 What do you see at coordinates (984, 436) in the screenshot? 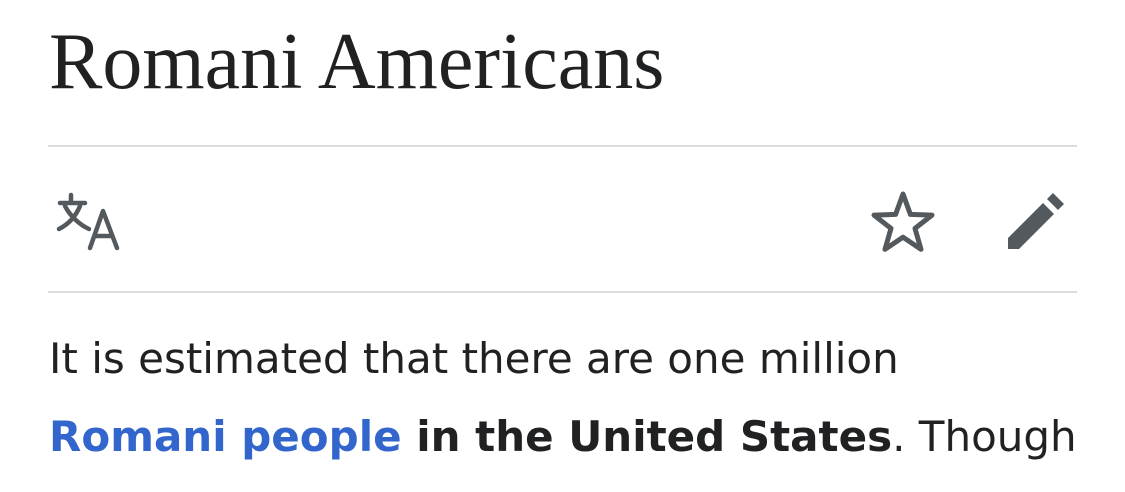
I see `body-text: . Though` at bounding box center [984, 436].